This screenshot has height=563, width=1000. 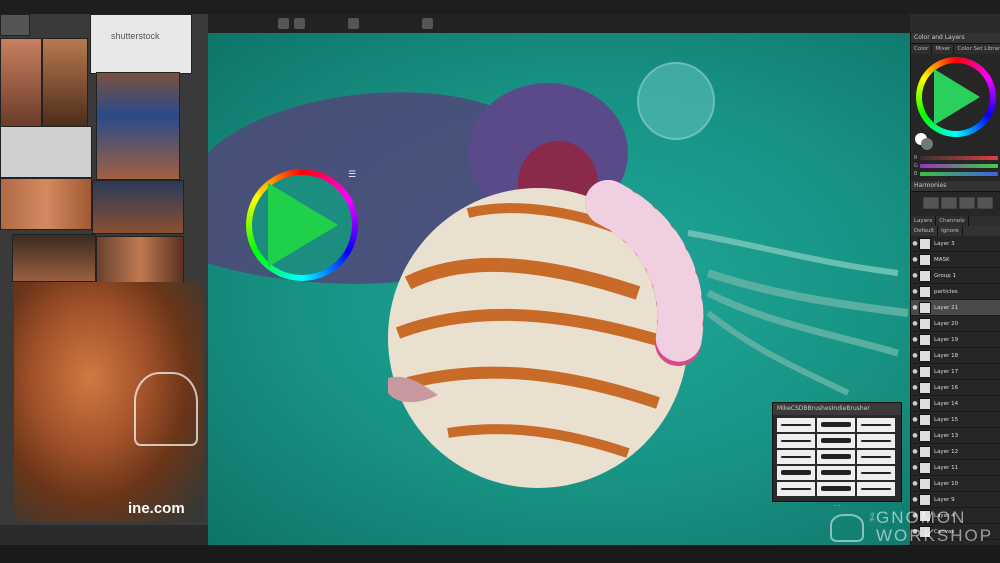 What do you see at coordinates (952, 221) in the screenshot?
I see `tab-channels: Channels` at bounding box center [952, 221].